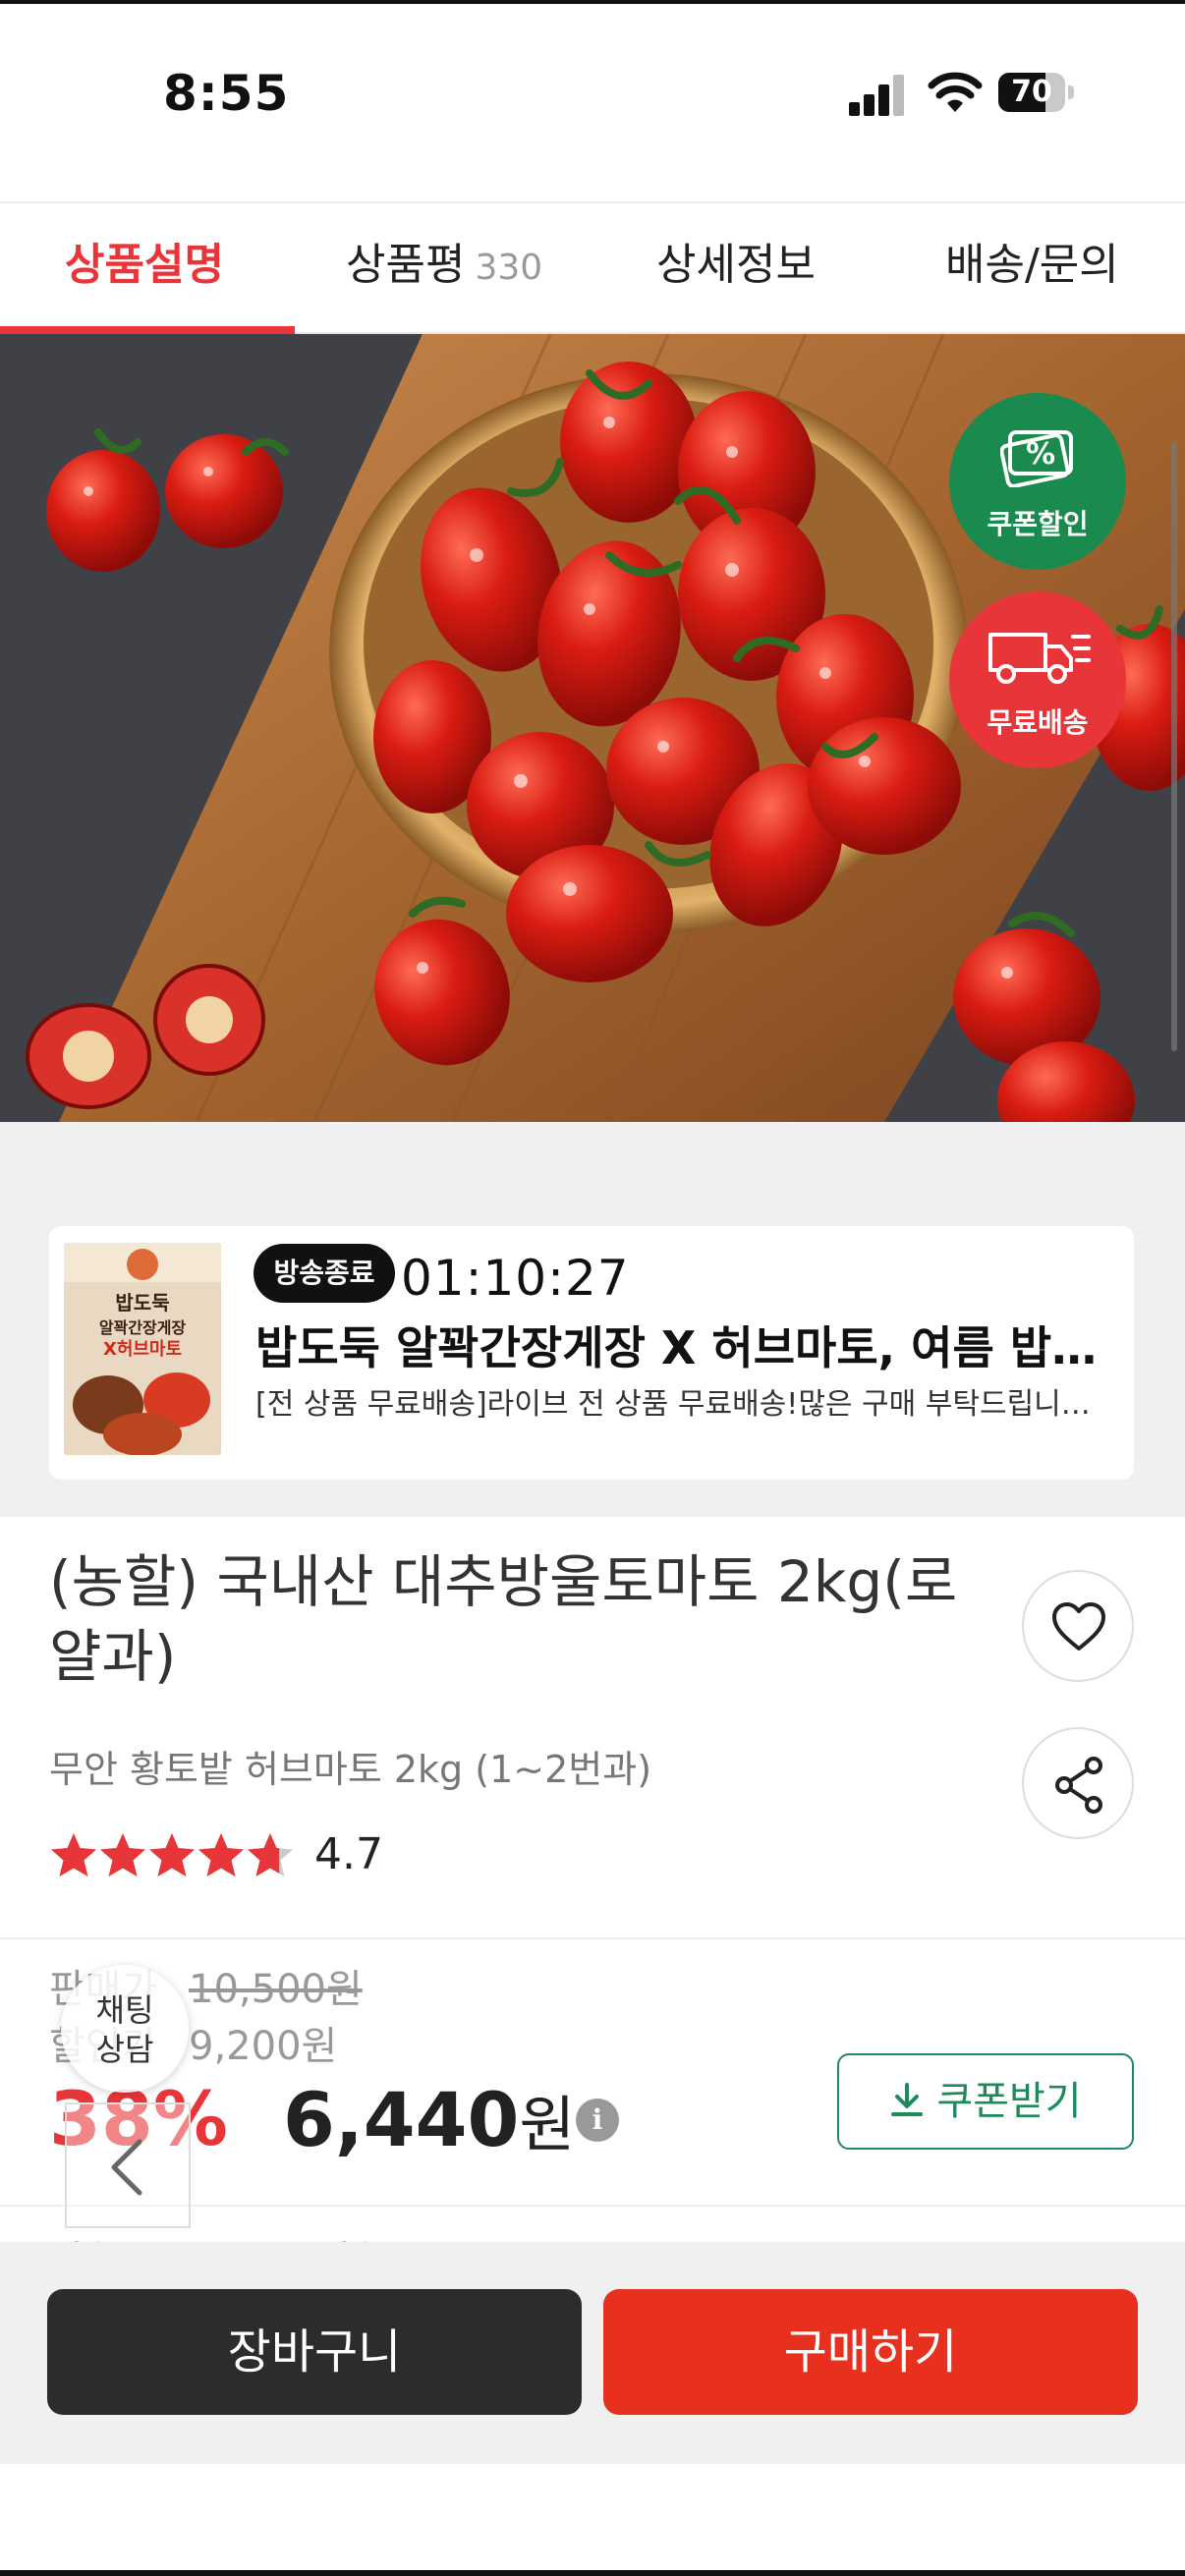 Image resolution: width=1185 pixels, height=2576 pixels. Describe the element at coordinates (142, 1303) in the screenshot. I see `thumb-text-1: 밥도둑` at that location.